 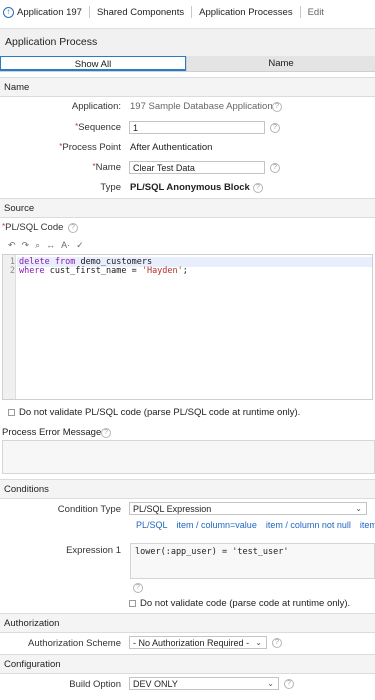 I want to click on breadcrumb-application: Application 197, so click(x=49, y=12).